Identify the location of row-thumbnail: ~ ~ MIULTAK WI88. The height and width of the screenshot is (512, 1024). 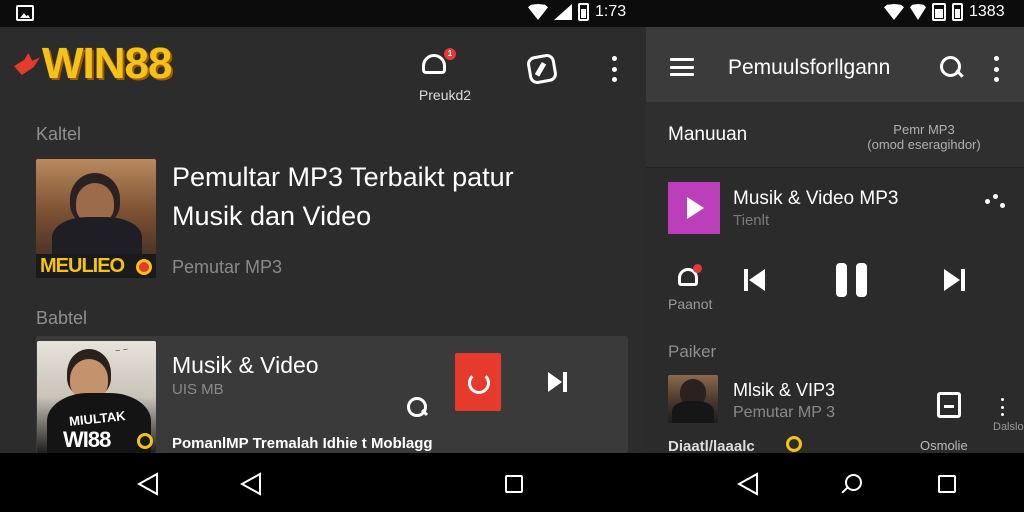
(96, 397).